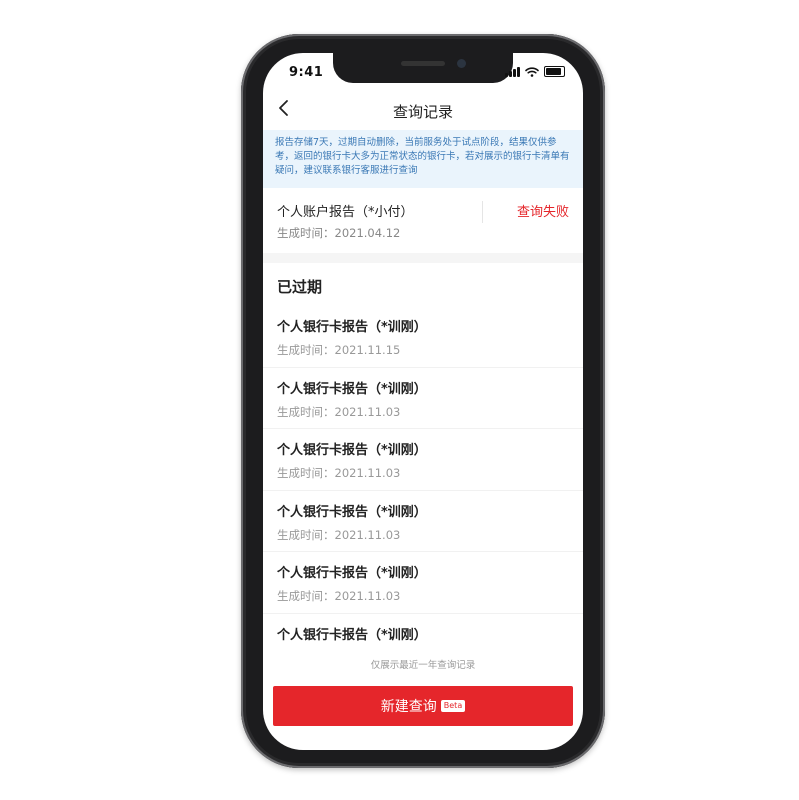 The width and height of the screenshot is (799, 800). I want to click on phone-notch, so click(423, 68).